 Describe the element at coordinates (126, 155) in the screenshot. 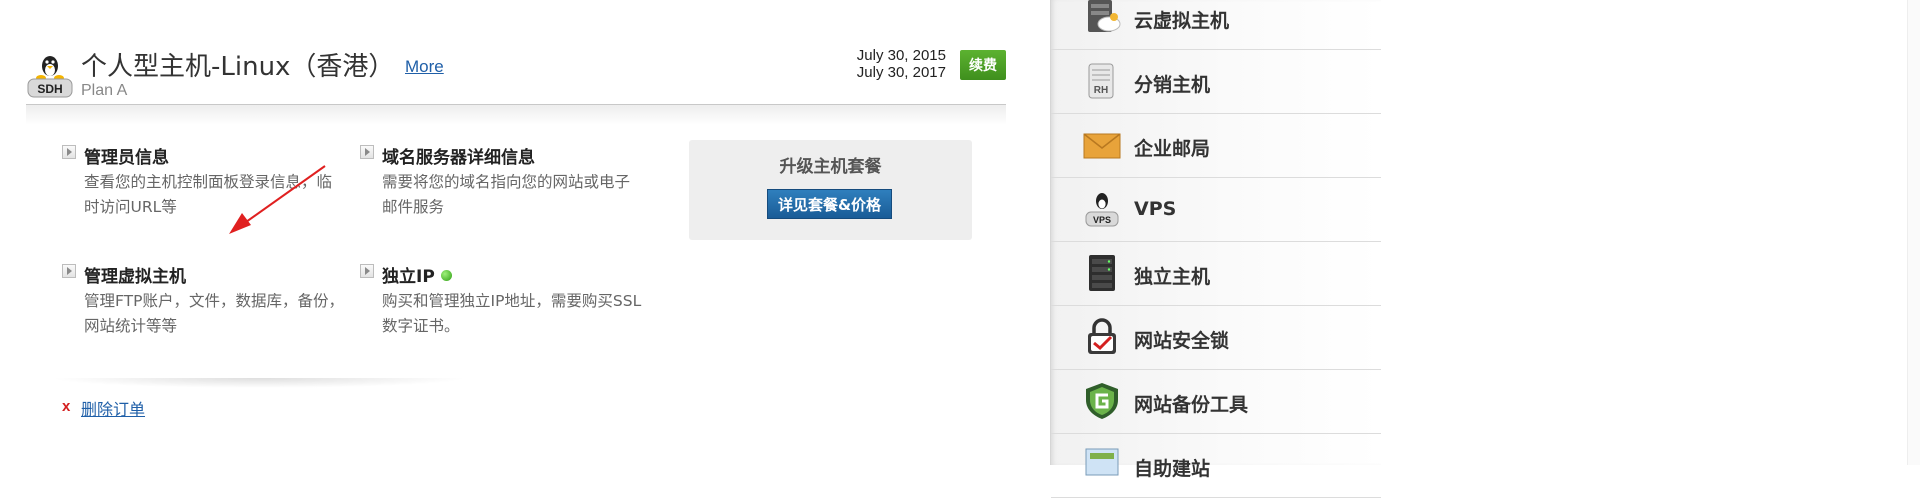

I see `action-title: 管理员信息` at that location.